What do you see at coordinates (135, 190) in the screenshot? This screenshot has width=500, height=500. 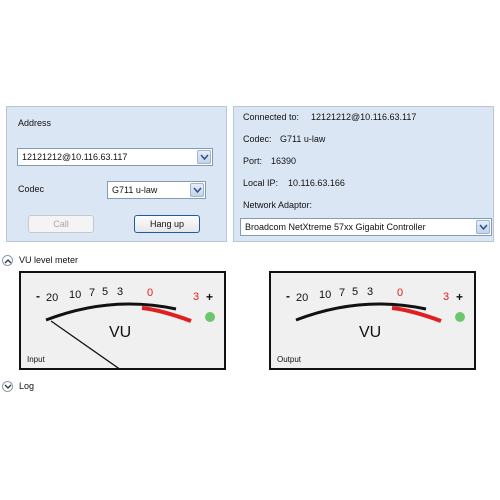 I see `codec-value: G711 u-law` at bounding box center [135, 190].